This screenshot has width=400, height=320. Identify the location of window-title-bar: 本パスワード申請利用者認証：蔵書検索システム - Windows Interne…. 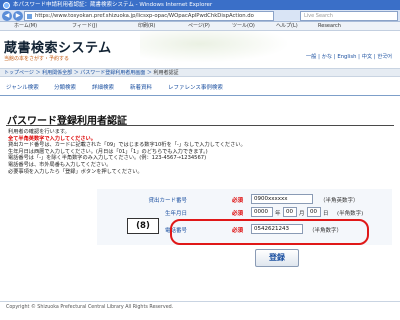
(200, 5).